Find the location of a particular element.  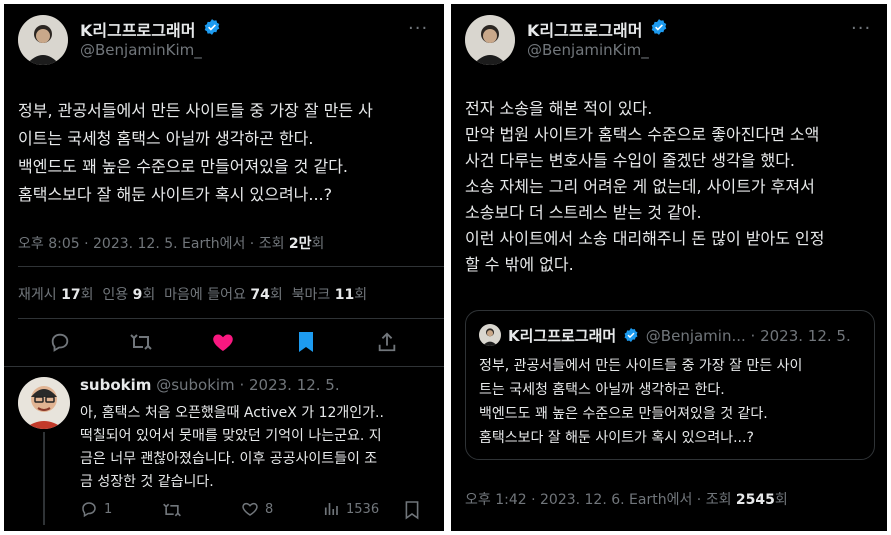

reply-text-line: 금은 너무 괜찮아졌습니다. 이후 공공사이트들이 조 is located at coordinates (229, 459).